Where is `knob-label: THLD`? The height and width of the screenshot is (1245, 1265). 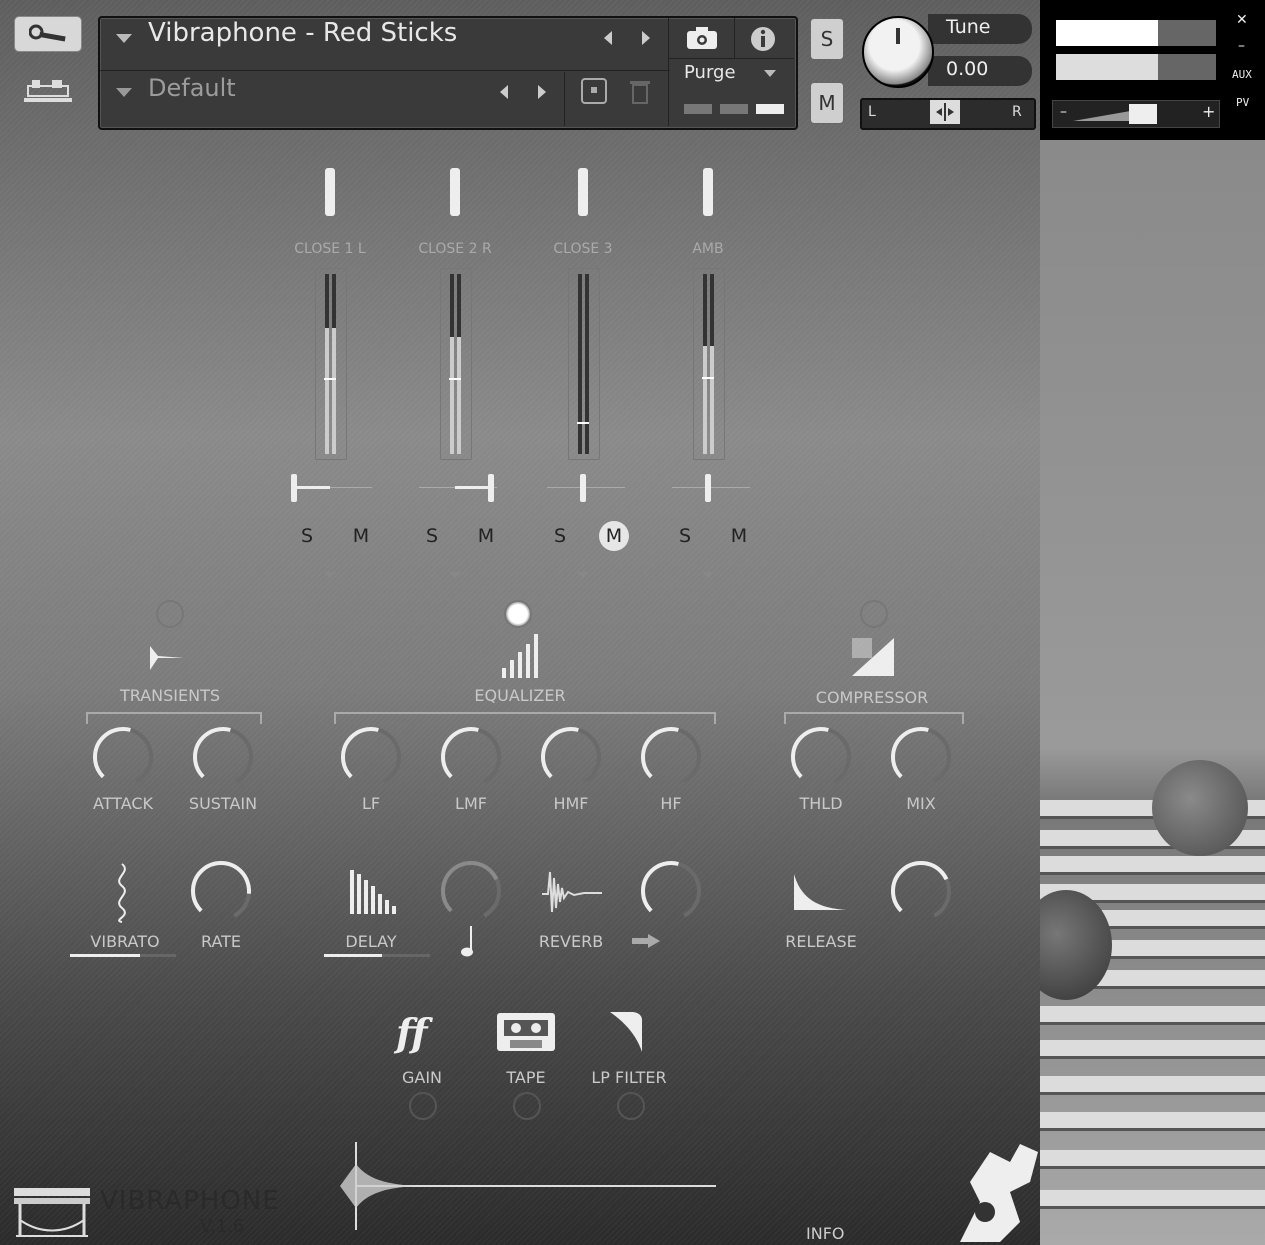 knob-label: THLD is located at coordinates (821, 803).